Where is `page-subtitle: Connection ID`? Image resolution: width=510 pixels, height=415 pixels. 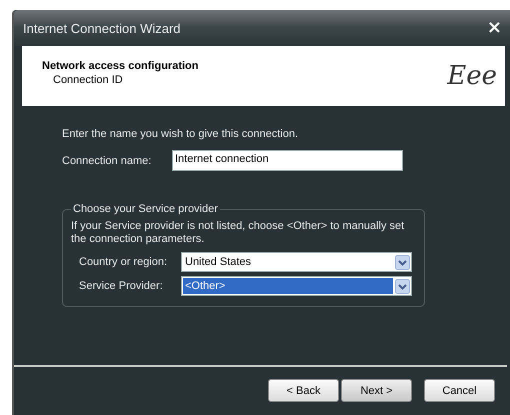 page-subtitle: Connection ID is located at coordinates (88, 80).